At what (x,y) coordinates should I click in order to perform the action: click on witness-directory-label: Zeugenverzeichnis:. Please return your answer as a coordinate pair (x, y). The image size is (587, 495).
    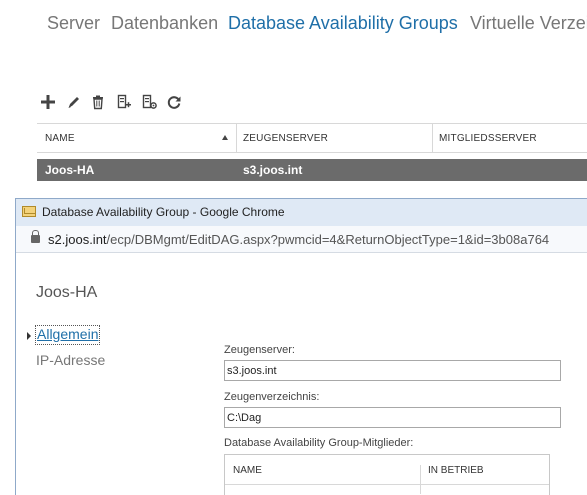
    Looking at the image, I should click on (272, 397).